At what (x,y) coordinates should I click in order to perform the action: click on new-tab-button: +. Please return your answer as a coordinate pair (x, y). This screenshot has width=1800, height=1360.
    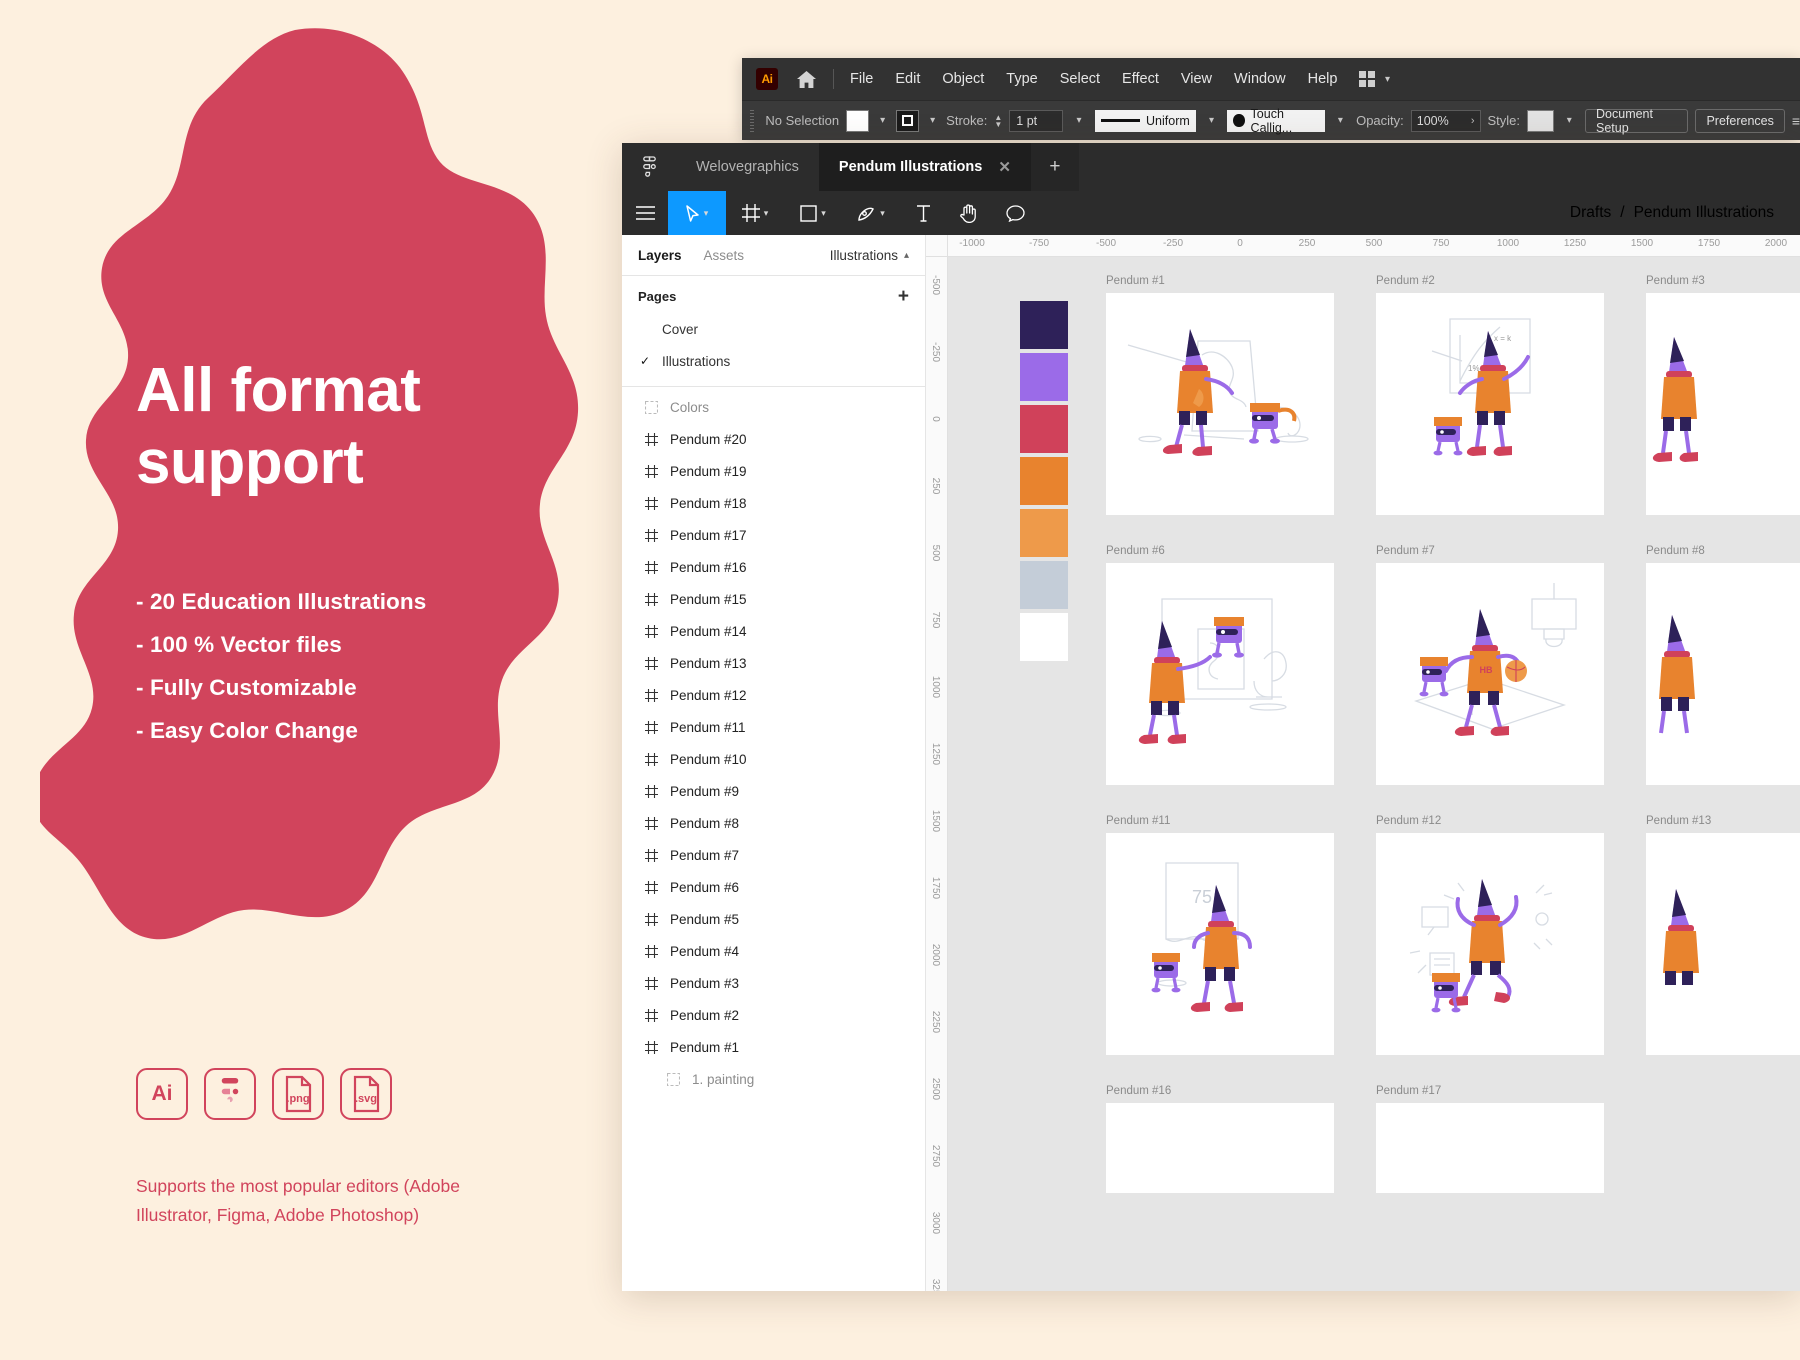
    Looking at the image, I should click on (1054, 167).